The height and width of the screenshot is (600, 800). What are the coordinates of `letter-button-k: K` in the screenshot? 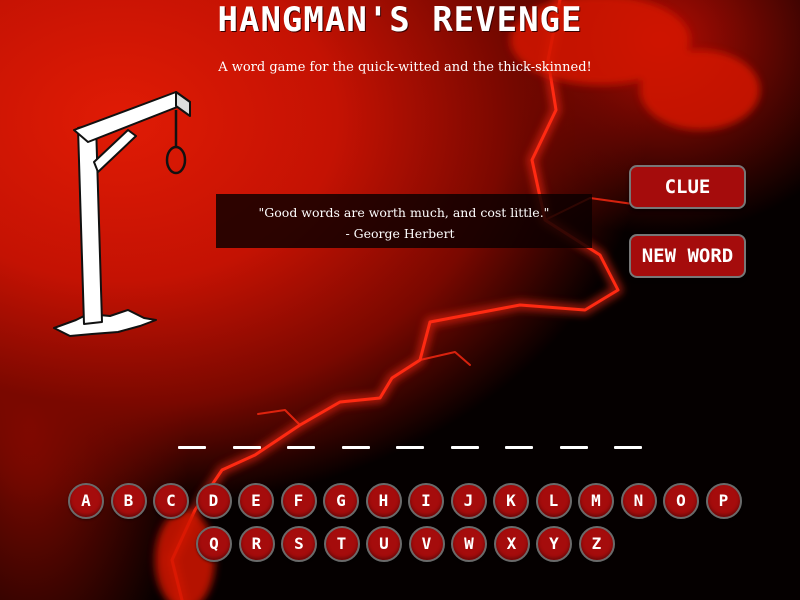 It's located at (511, 501).